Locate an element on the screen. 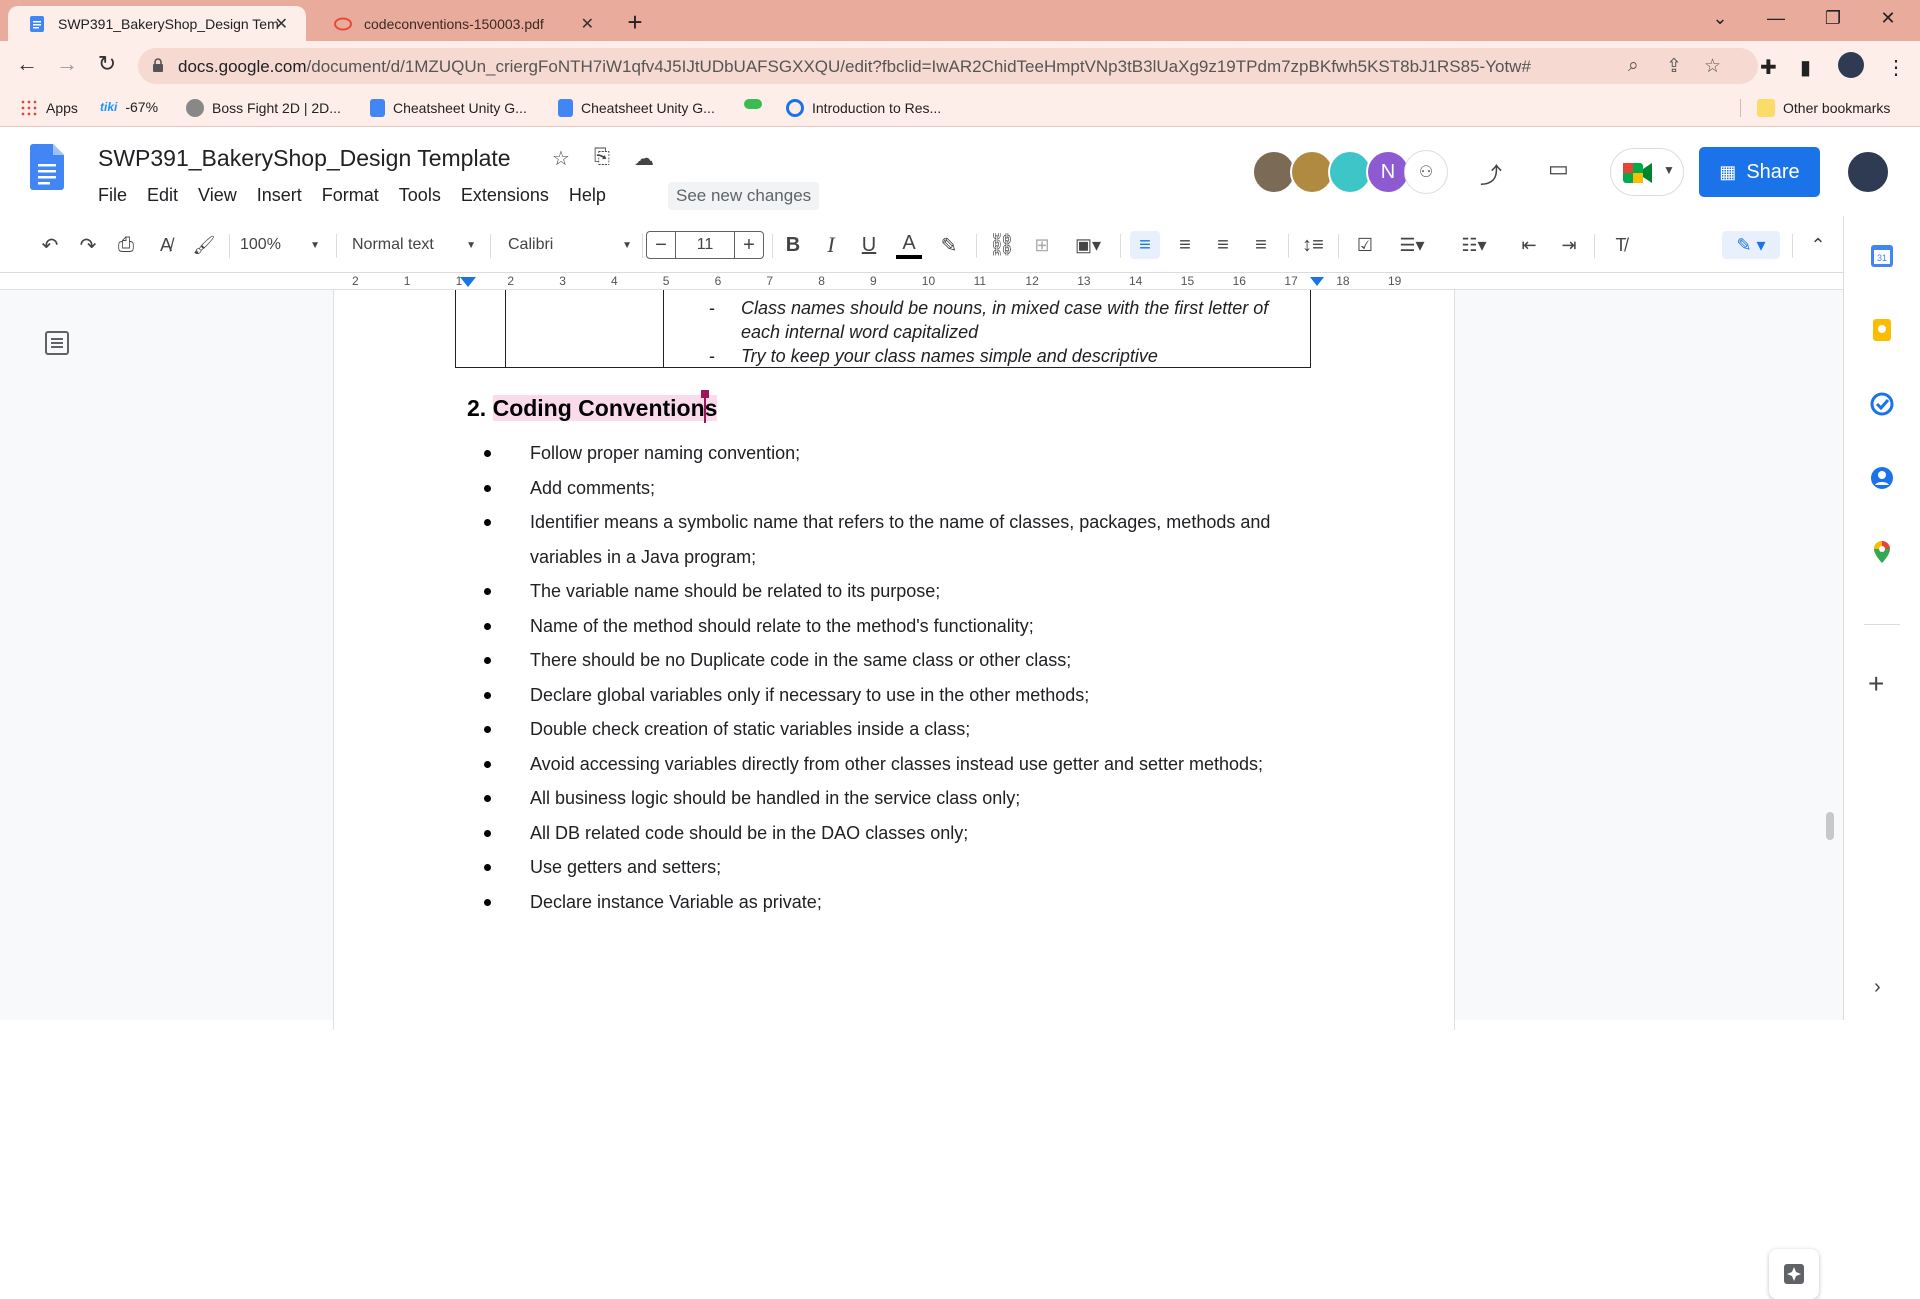 This screenshot has width=1920, height=1299. font-select: Calibri ▼ is located at coordinates (570, 245).